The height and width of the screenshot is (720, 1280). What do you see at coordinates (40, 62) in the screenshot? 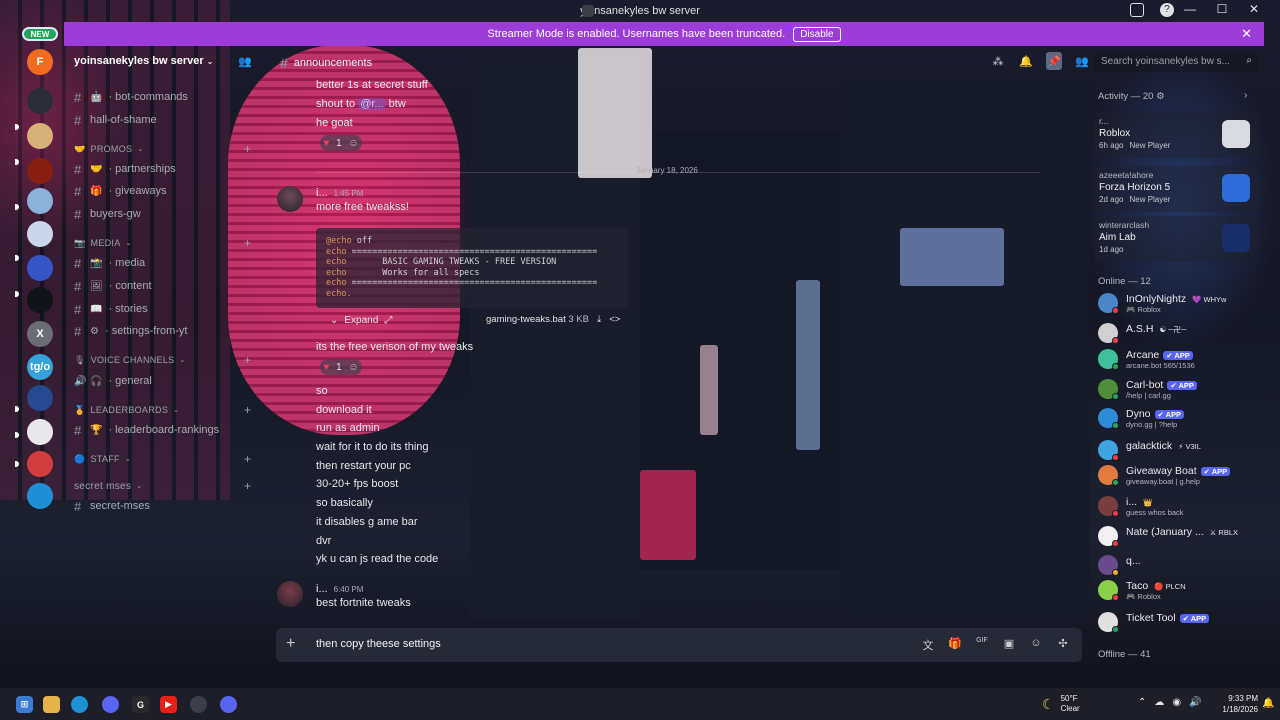
I see `server-icon: F` at bounding box center [40, 62].